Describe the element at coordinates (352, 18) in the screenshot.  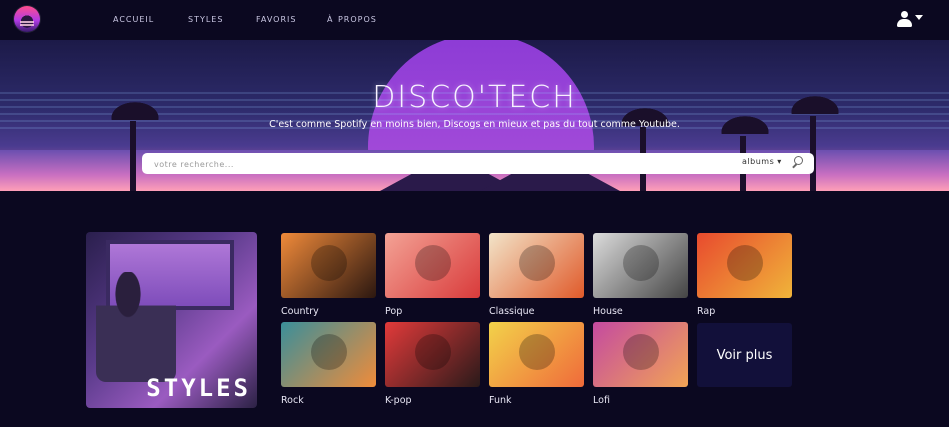
I see `nav-link-apropos: À propos` at that location.